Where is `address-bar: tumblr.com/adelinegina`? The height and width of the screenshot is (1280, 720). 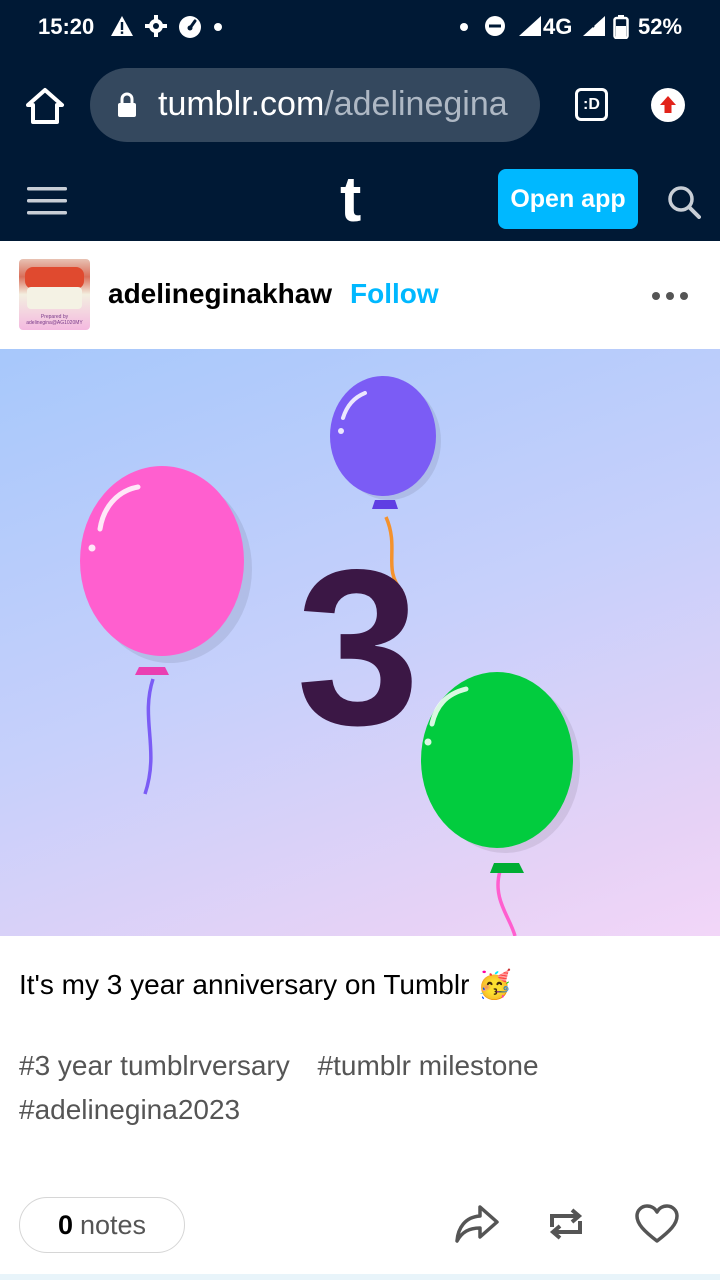
address-bar: tumblr.com/adelinegina is located at coordinates (315, 105).